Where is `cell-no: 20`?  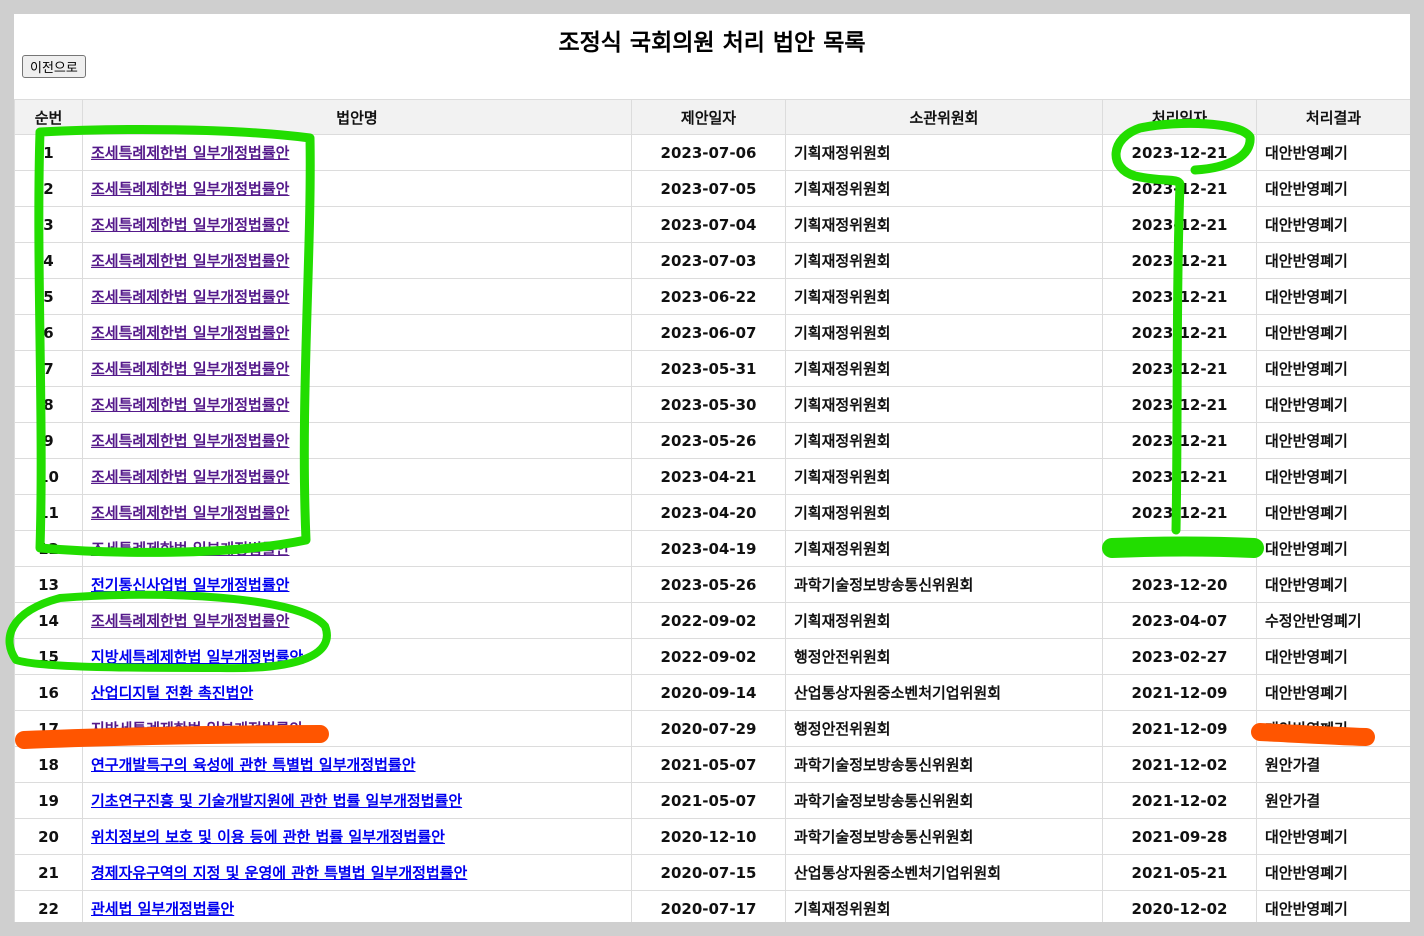 cell-no: 20 is located at coordinates (48, 836).